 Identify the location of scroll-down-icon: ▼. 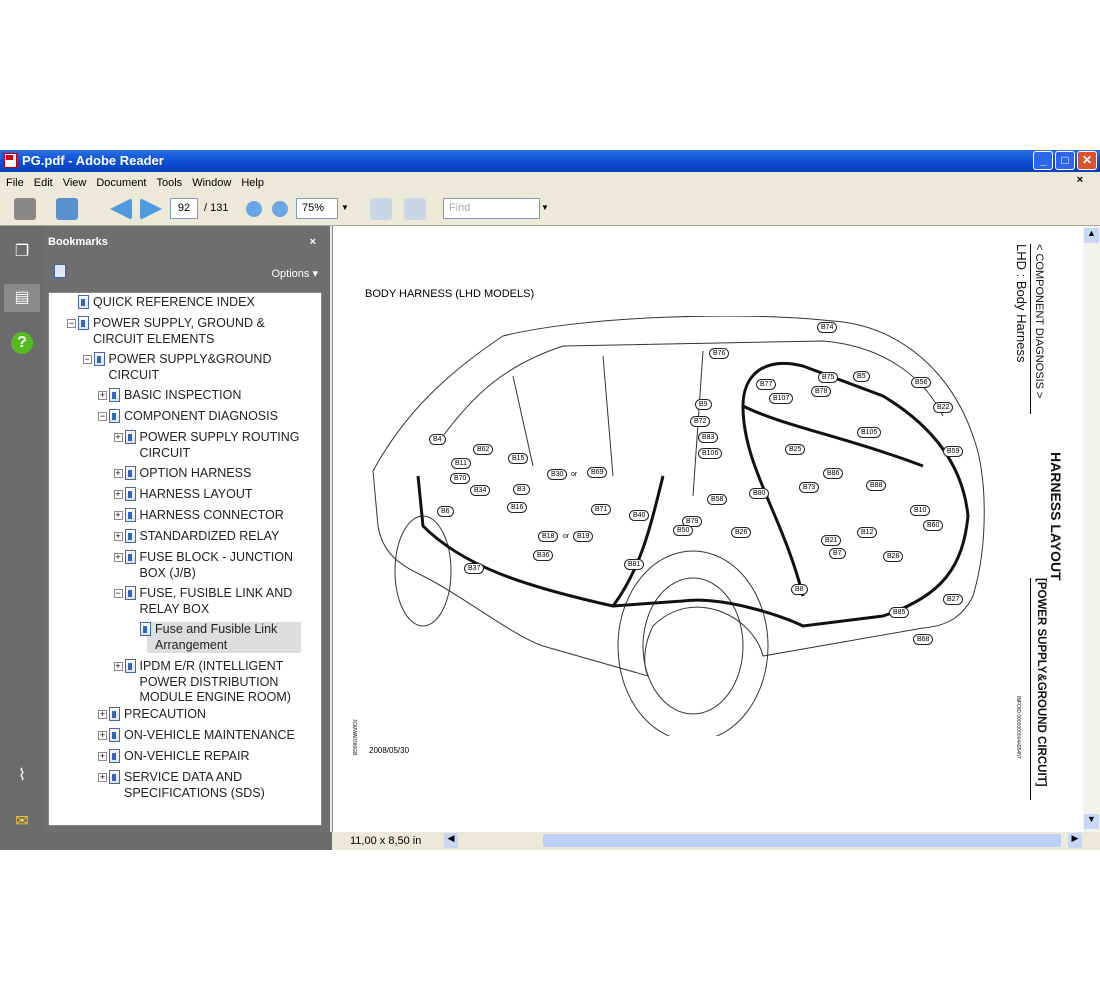
(1091, 821).